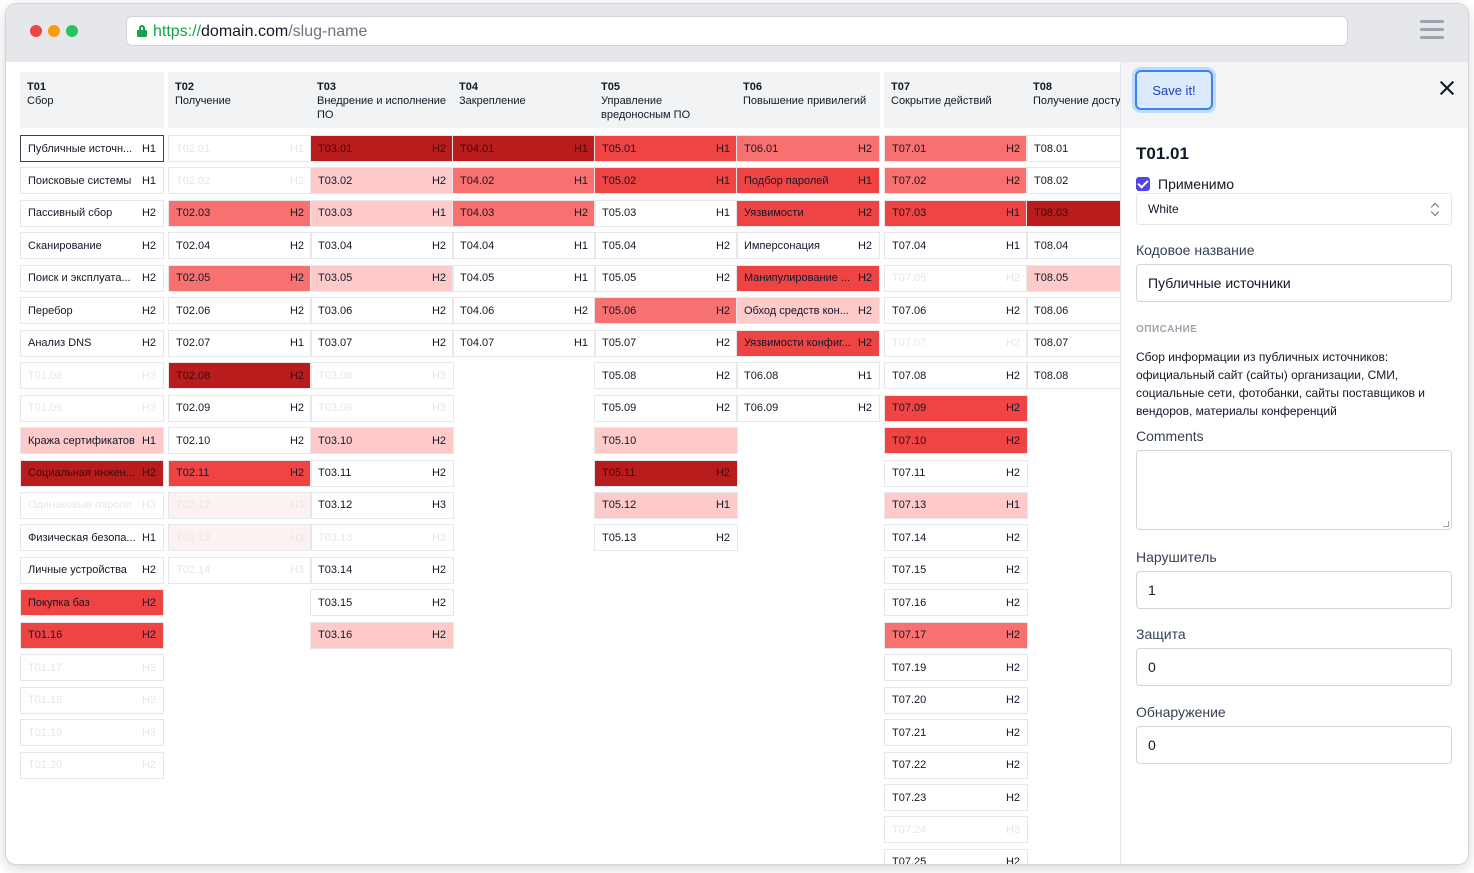  I want to click on save-button: Save it!, so click(1174, 90).